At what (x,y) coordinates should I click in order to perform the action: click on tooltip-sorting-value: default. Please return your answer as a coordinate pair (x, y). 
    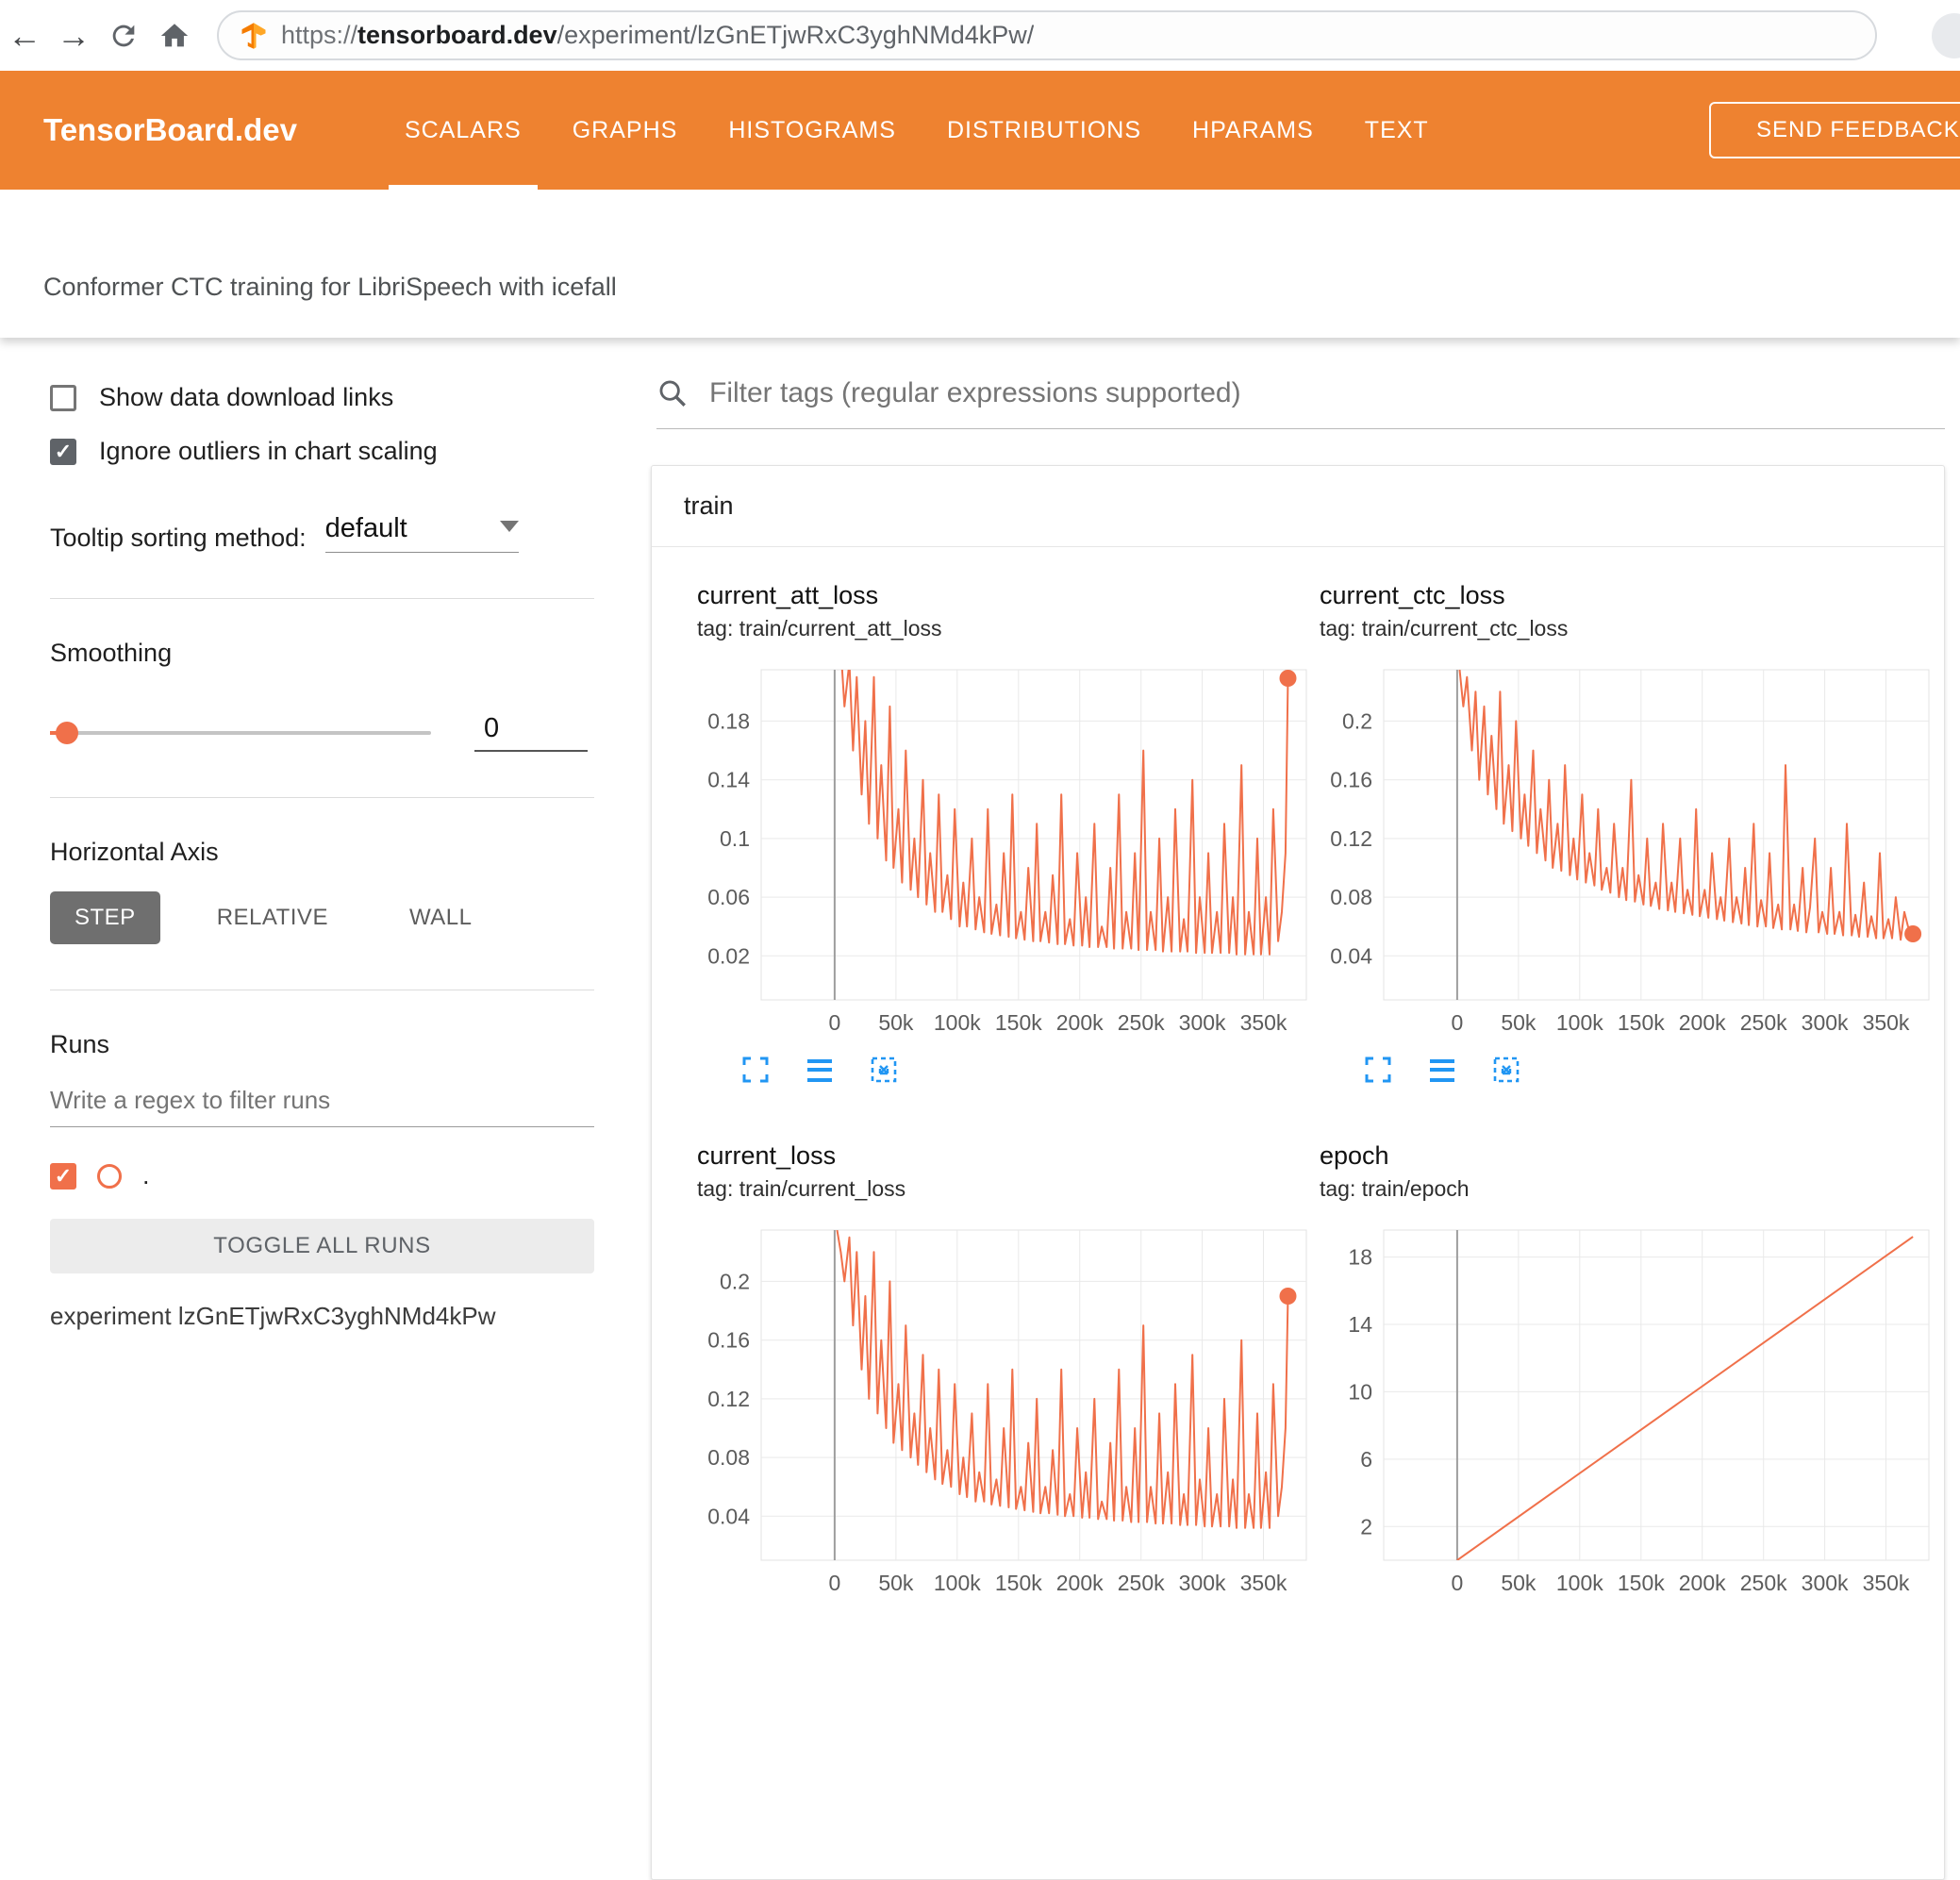
    Looking at the image, I should click on (366, 528).